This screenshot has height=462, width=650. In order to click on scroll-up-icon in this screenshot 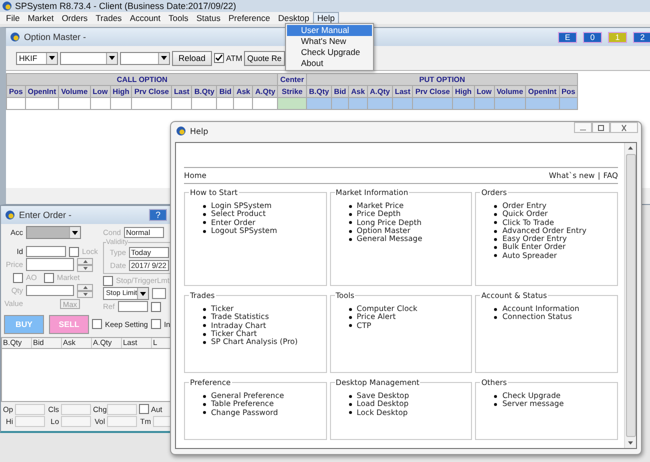, I will do `click(630, 148)`.